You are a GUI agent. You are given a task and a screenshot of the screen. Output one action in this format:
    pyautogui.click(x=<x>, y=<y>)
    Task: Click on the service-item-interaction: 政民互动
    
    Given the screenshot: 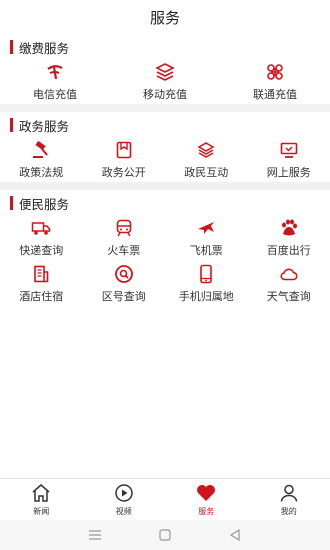 What is the action you would take?
    pyautogui.click(x=206, y=159)
    